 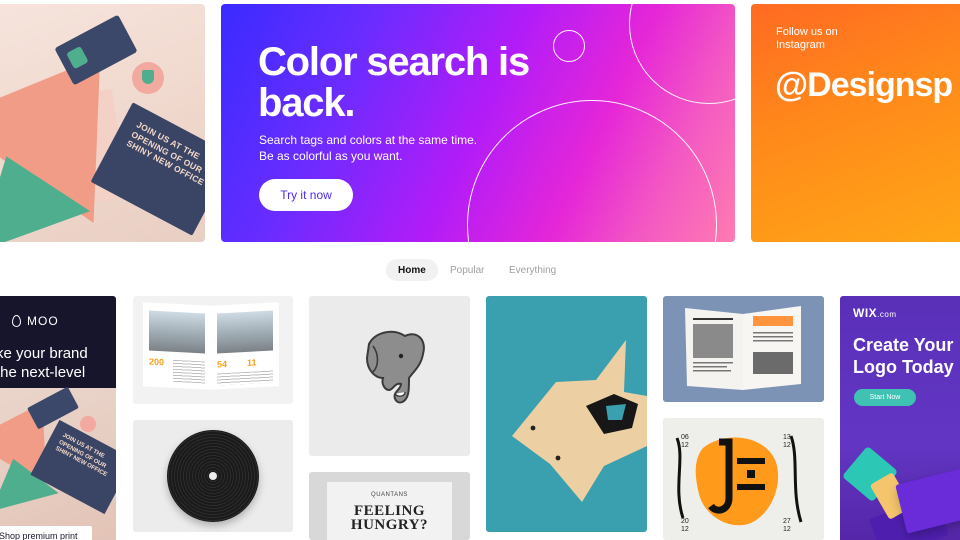 What do you see at coordinates (685, 525) in the screenshot?
I see `jazz-date-label: 20 12` at bounding box center [685, 525].